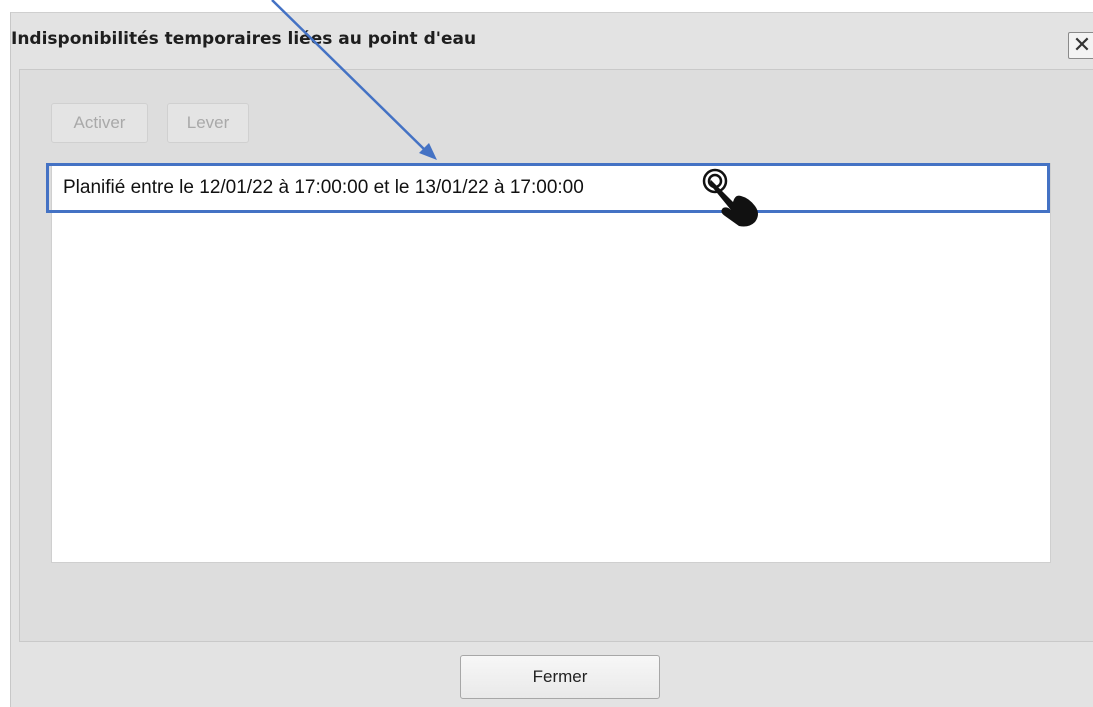 This screenshot has height=707, width=1093. Describe the element at coordinates (208, 123) in the screenshot. I see `lift-button: Lever` at that location.